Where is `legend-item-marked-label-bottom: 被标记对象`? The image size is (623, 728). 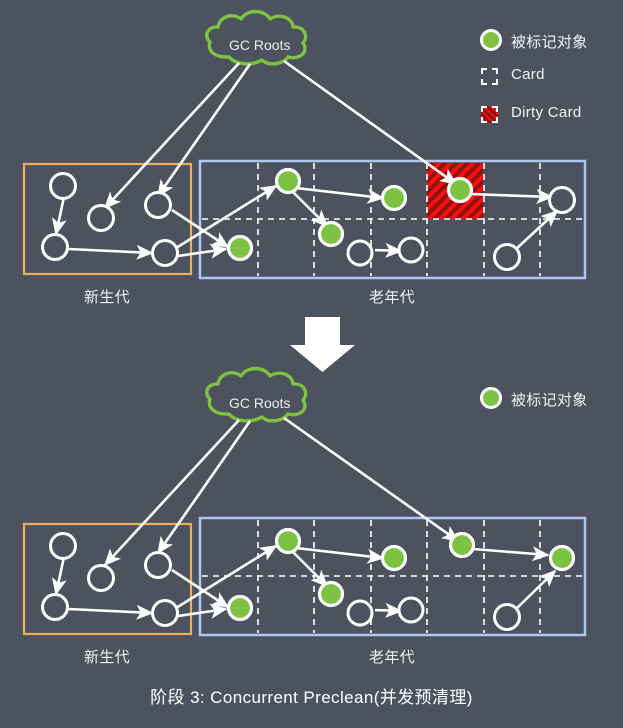
legend-item-marked-label-bottom: 被标记对象 is located at coordinates (549, 400).